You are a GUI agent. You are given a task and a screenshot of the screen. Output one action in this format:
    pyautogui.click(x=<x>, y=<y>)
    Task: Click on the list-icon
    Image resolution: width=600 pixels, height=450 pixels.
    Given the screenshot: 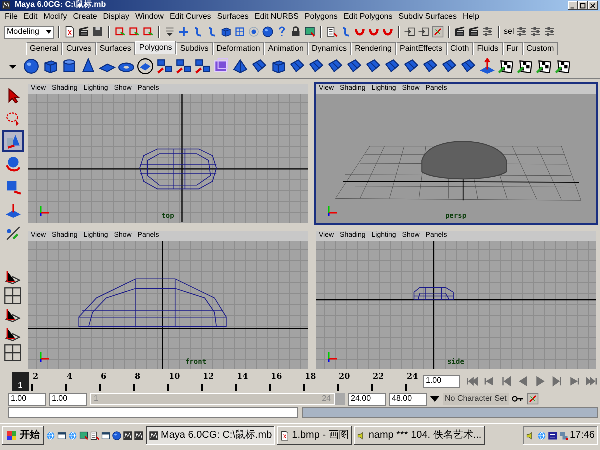 What is the action you would take?
    pyautogui.click(x=95, y=435)
    